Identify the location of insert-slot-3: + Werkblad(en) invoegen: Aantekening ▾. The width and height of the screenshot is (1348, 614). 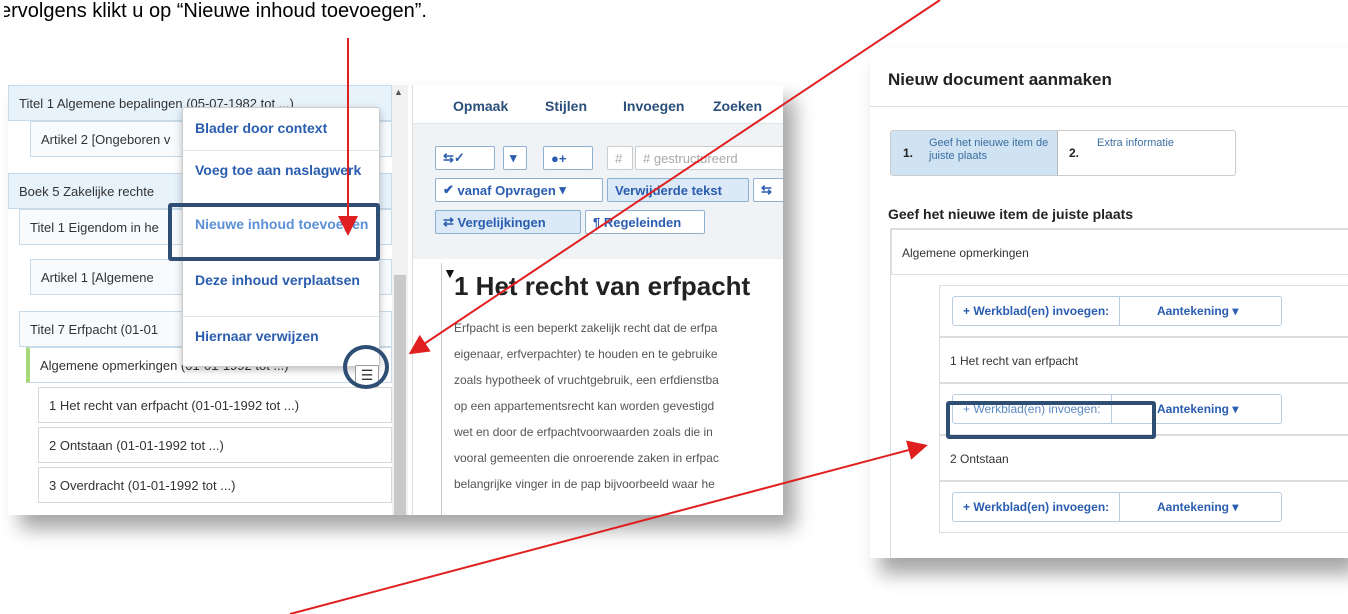
(1143, 507).